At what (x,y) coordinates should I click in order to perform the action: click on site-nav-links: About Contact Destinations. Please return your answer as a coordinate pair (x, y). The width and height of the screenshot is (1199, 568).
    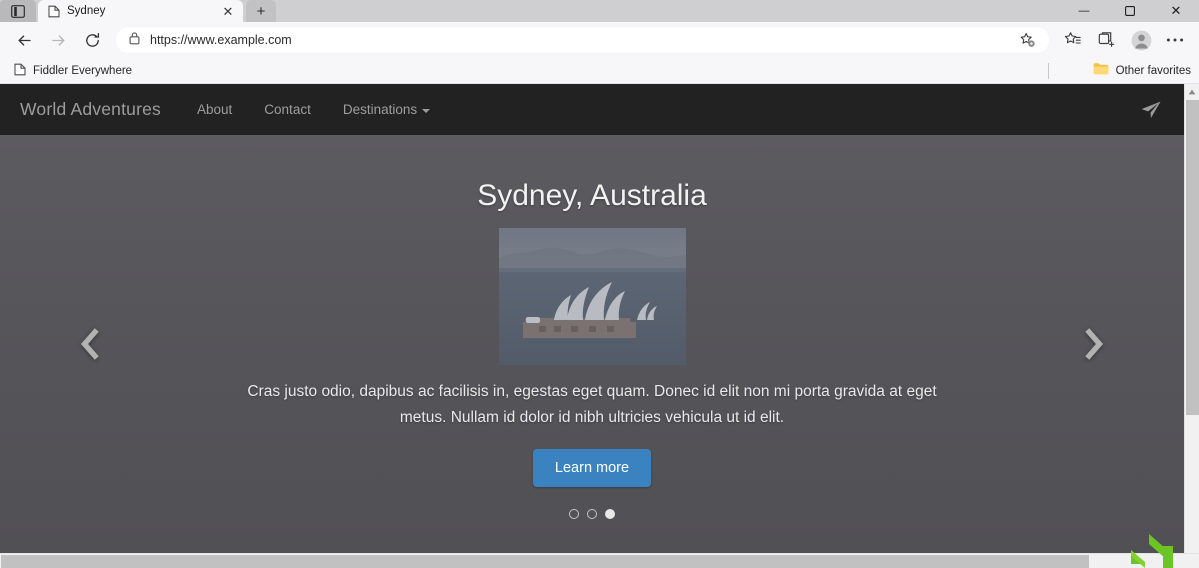
    Looking at the image, I should click on (313, 109).